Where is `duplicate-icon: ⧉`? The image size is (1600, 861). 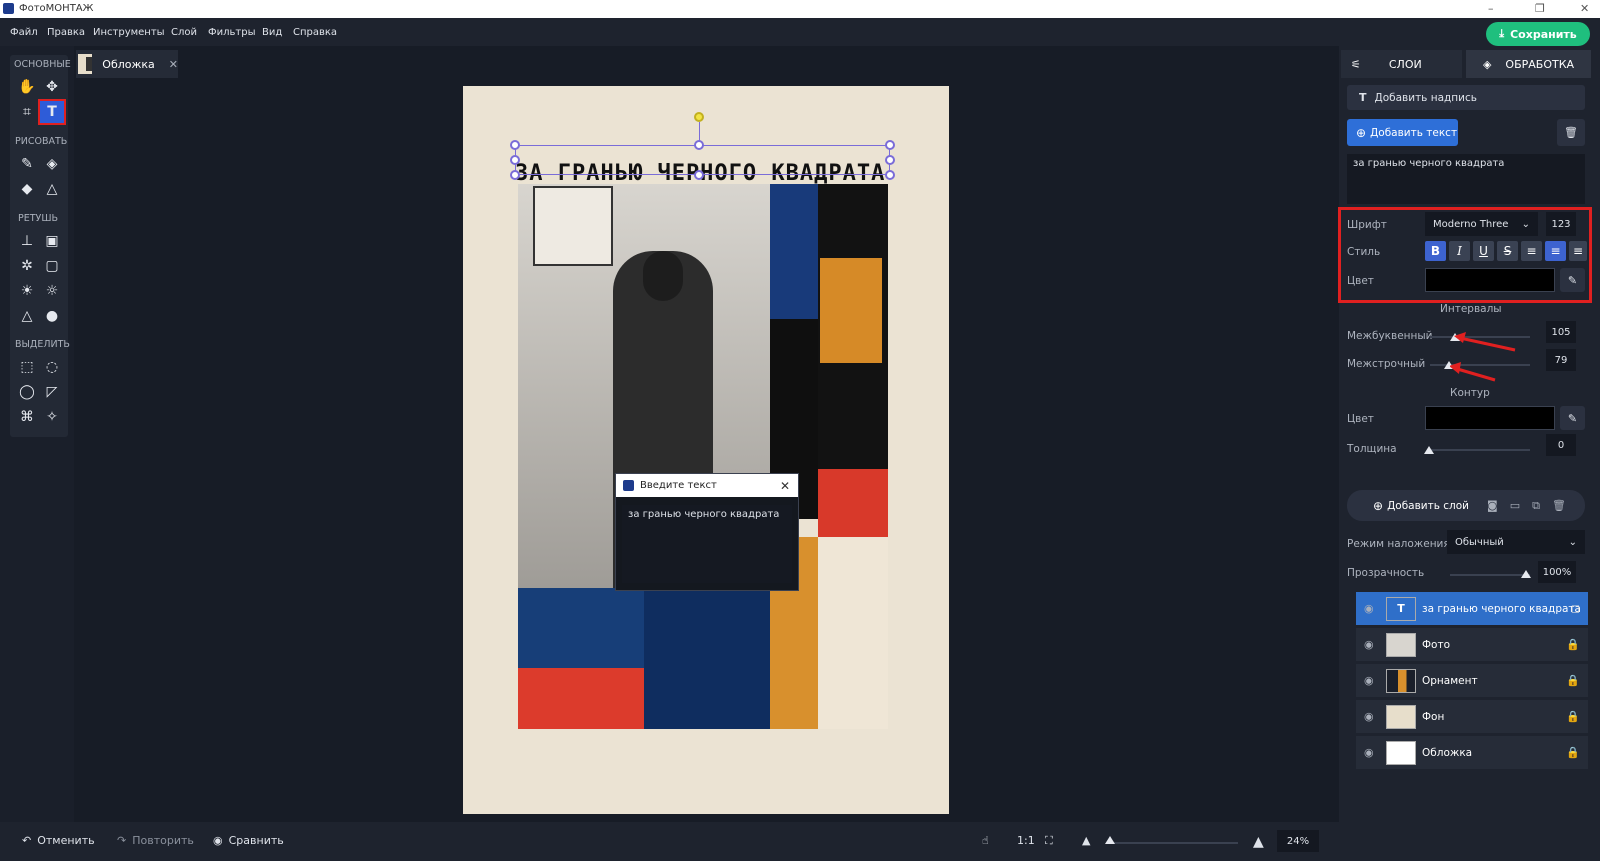
duplicate-icon: ⧉ is located at coordinates (1536, 506).